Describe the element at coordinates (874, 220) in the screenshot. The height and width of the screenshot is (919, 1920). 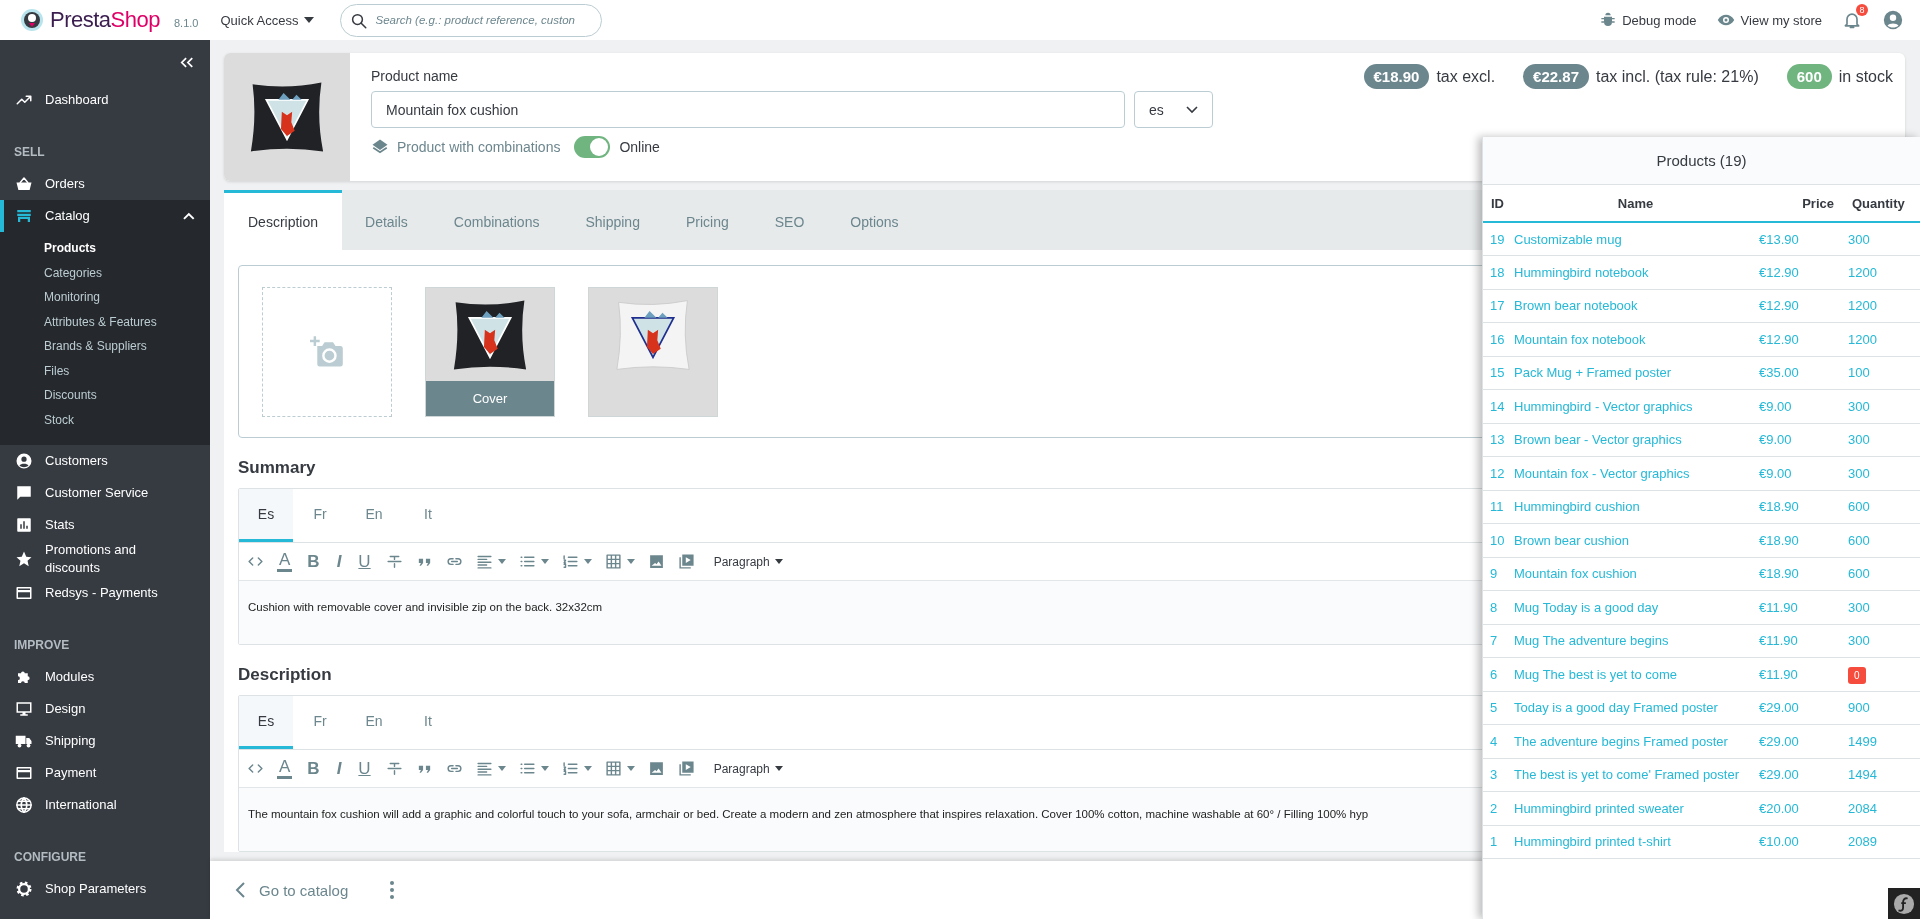
I see `tab: Options` at that location.